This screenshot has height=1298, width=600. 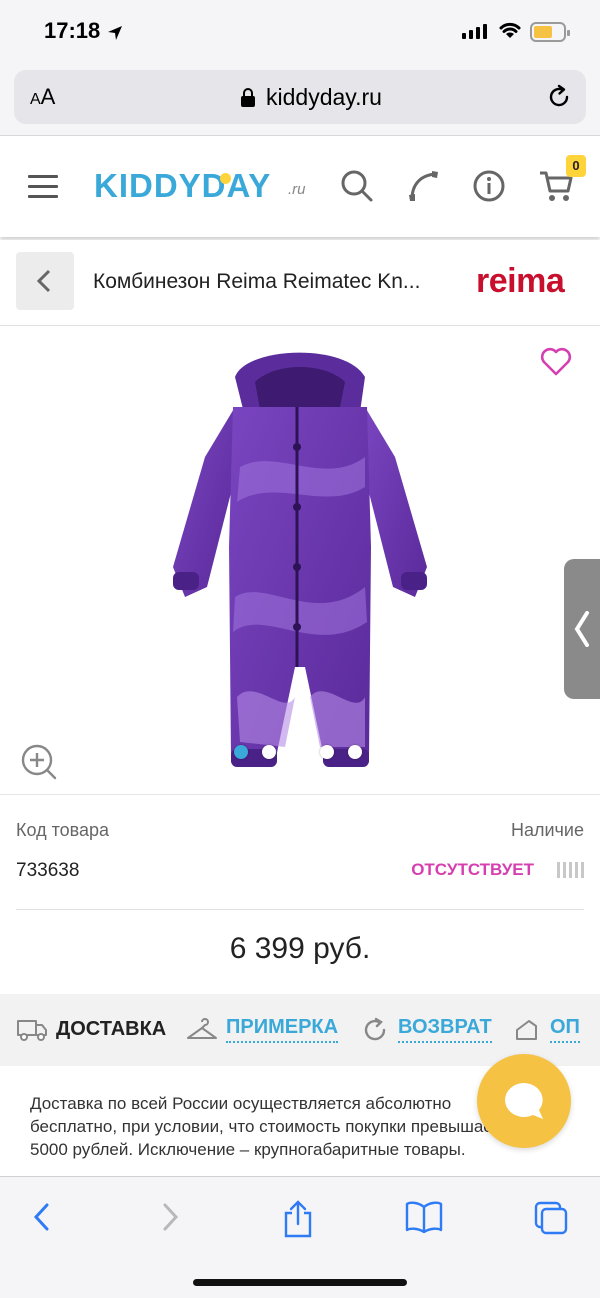 What do you see at coordinates (551, 1218) in the screenshot?
I see `tabs-icon` at bounding box center [551, 1218].